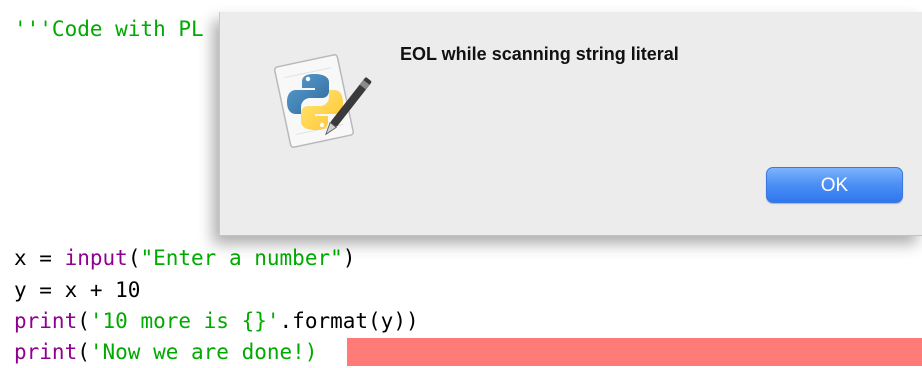 This screenshot has width=922, height=368. I want to click on code-line-4: print('10 more is {}'.format(y)), so click(216, 321).